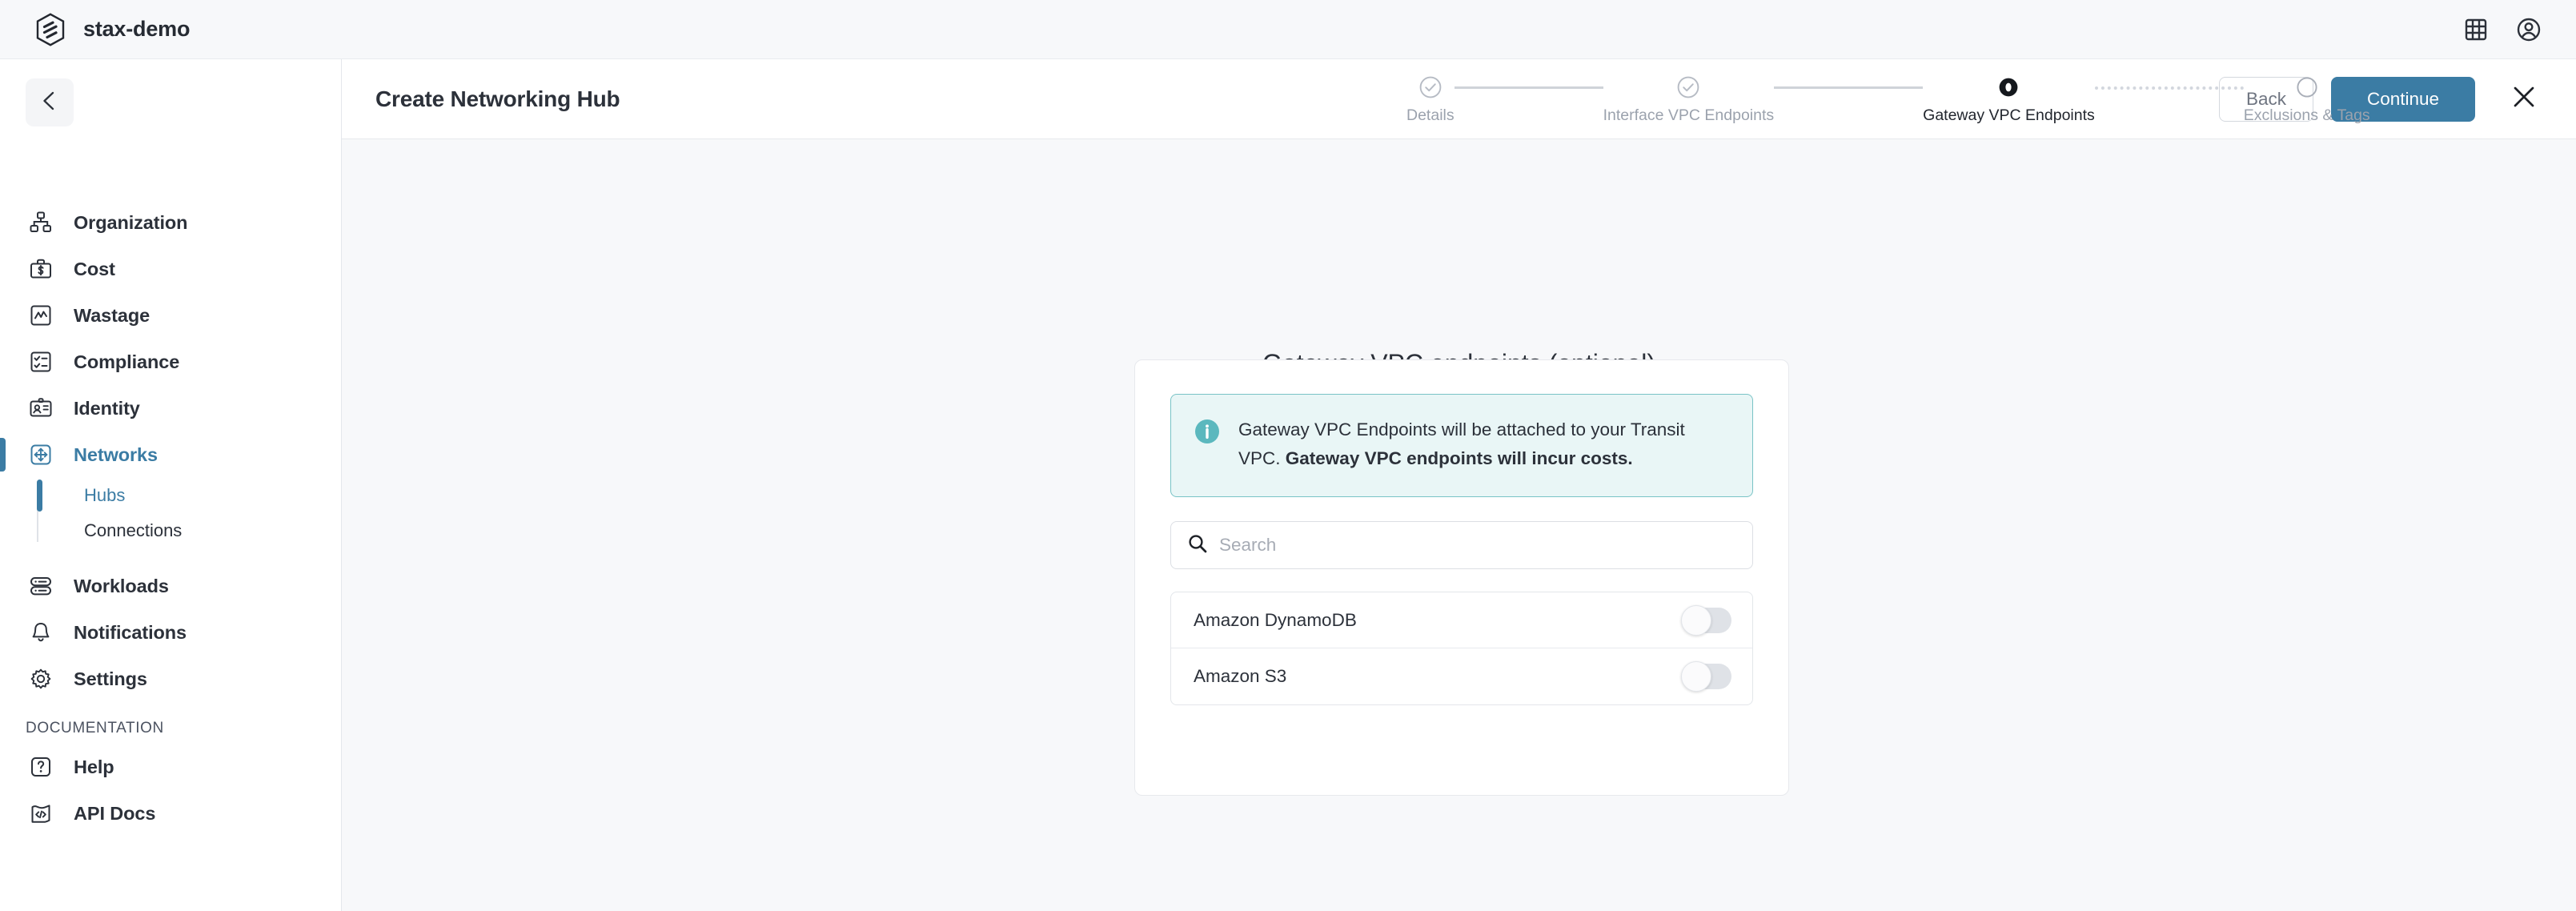 This screenshot has height=911, width=2576. What do you see at coordinates (1461, 620) in the screenshot?
I see `list-item: Amazon DynamoDB` at bounding box center [1461, 620].